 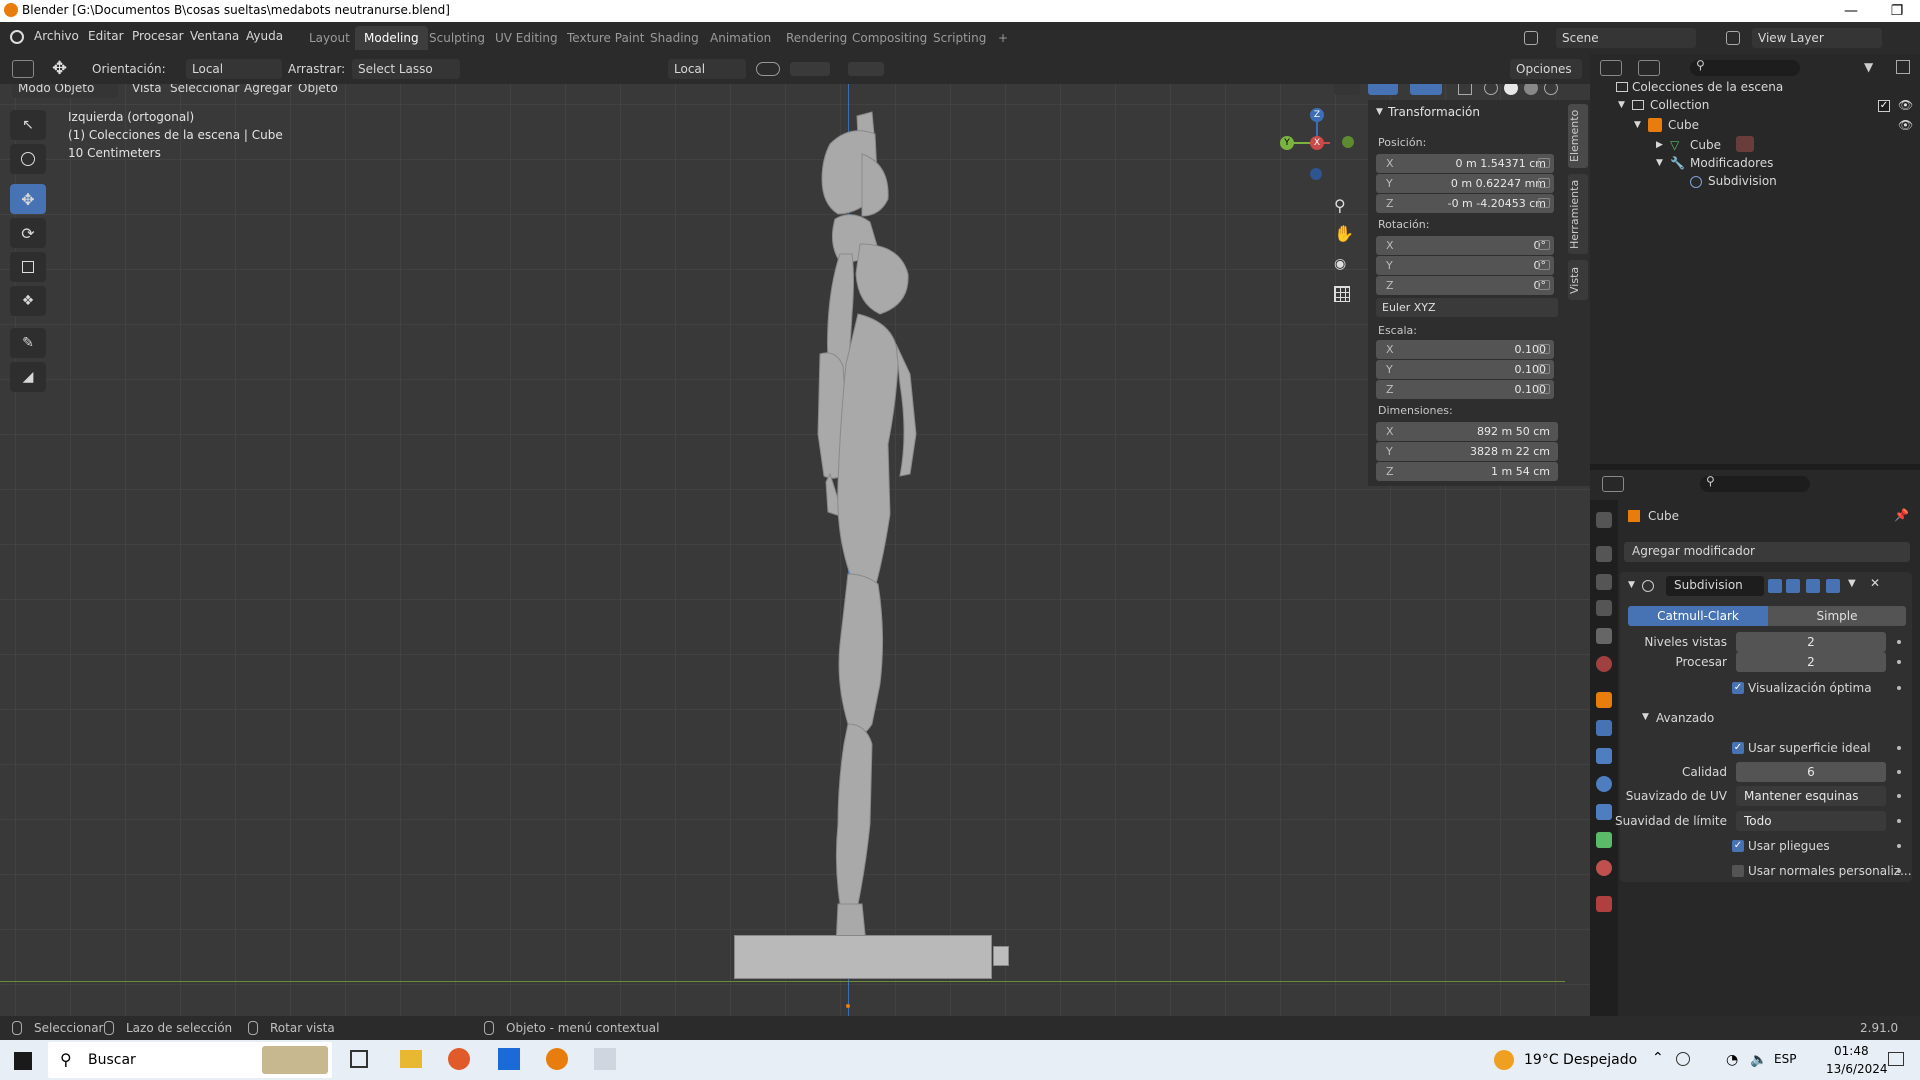 What do you see at coordinates (1903, 67) in the screenshot?
I see `new-collection-icon` at bounding box center [1903, 67].